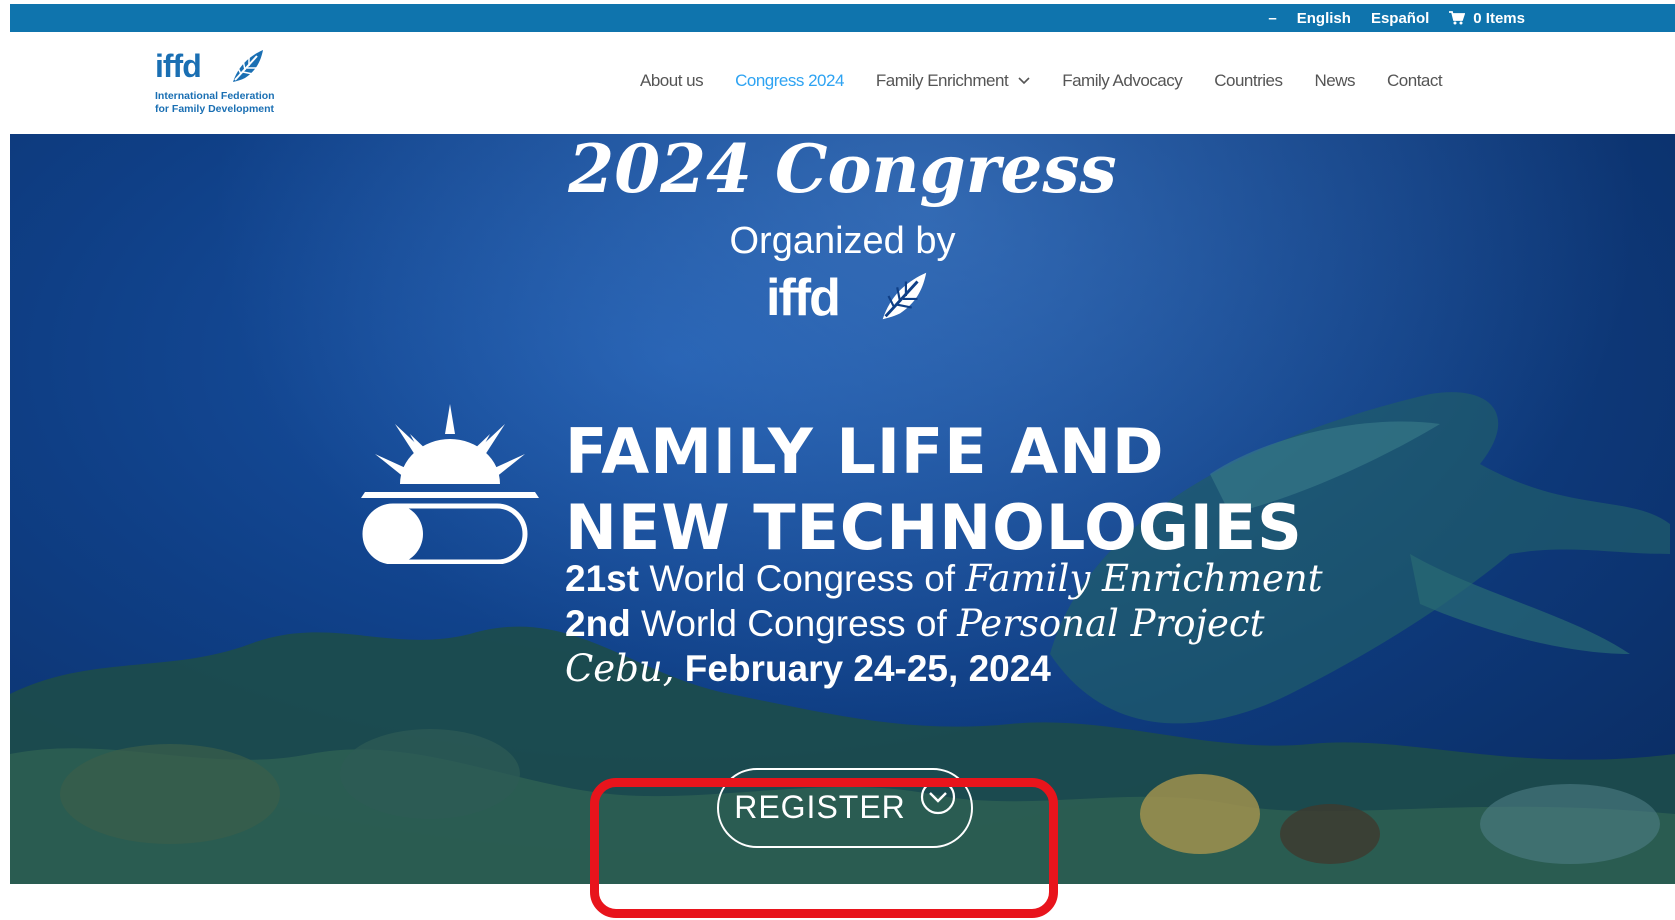 This screenshot has width=1675, height=920. Describe the element at coordinates (1324, 18) in the screenshot. I see `language-english-link: English` at that location.